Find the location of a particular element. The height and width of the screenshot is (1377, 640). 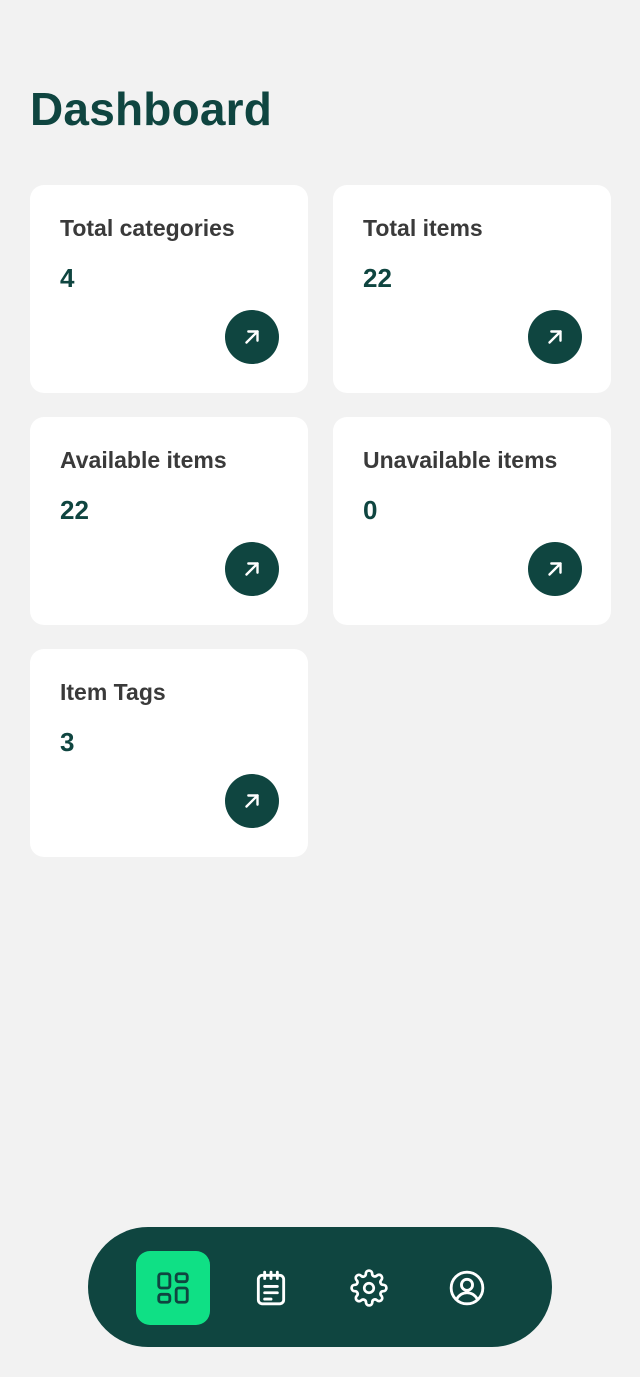

stat-card-label: Item Tags is located at coordinates (113, 692).